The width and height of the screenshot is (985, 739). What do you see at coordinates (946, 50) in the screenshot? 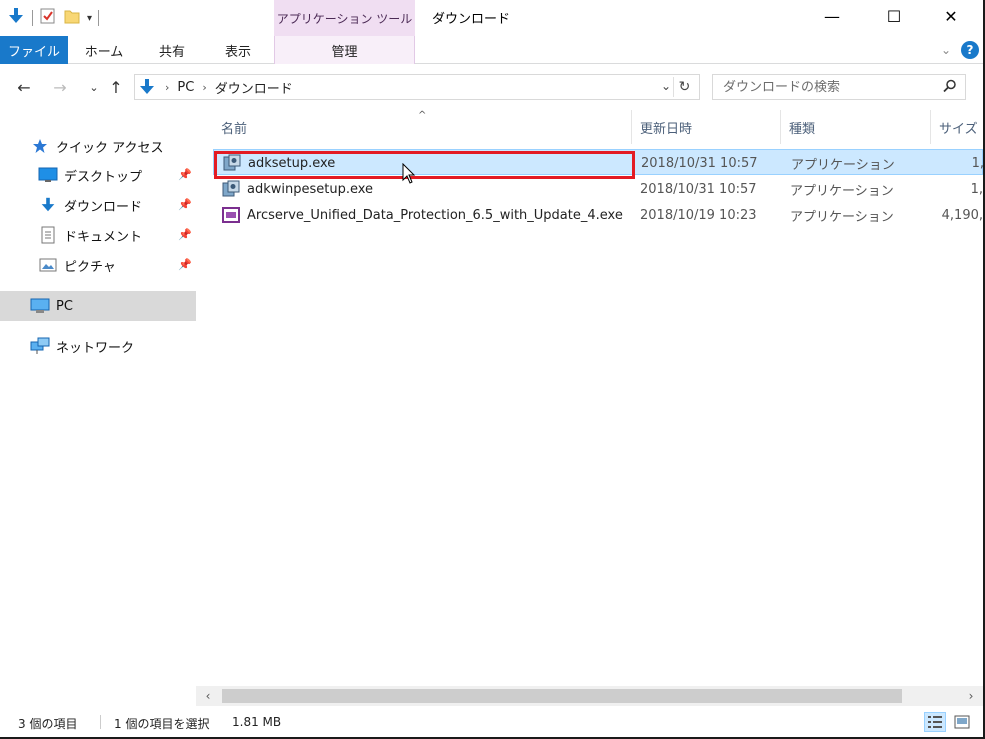
I see `expand-ribbon-icon: ⌄` at bounding box center [946, 50].